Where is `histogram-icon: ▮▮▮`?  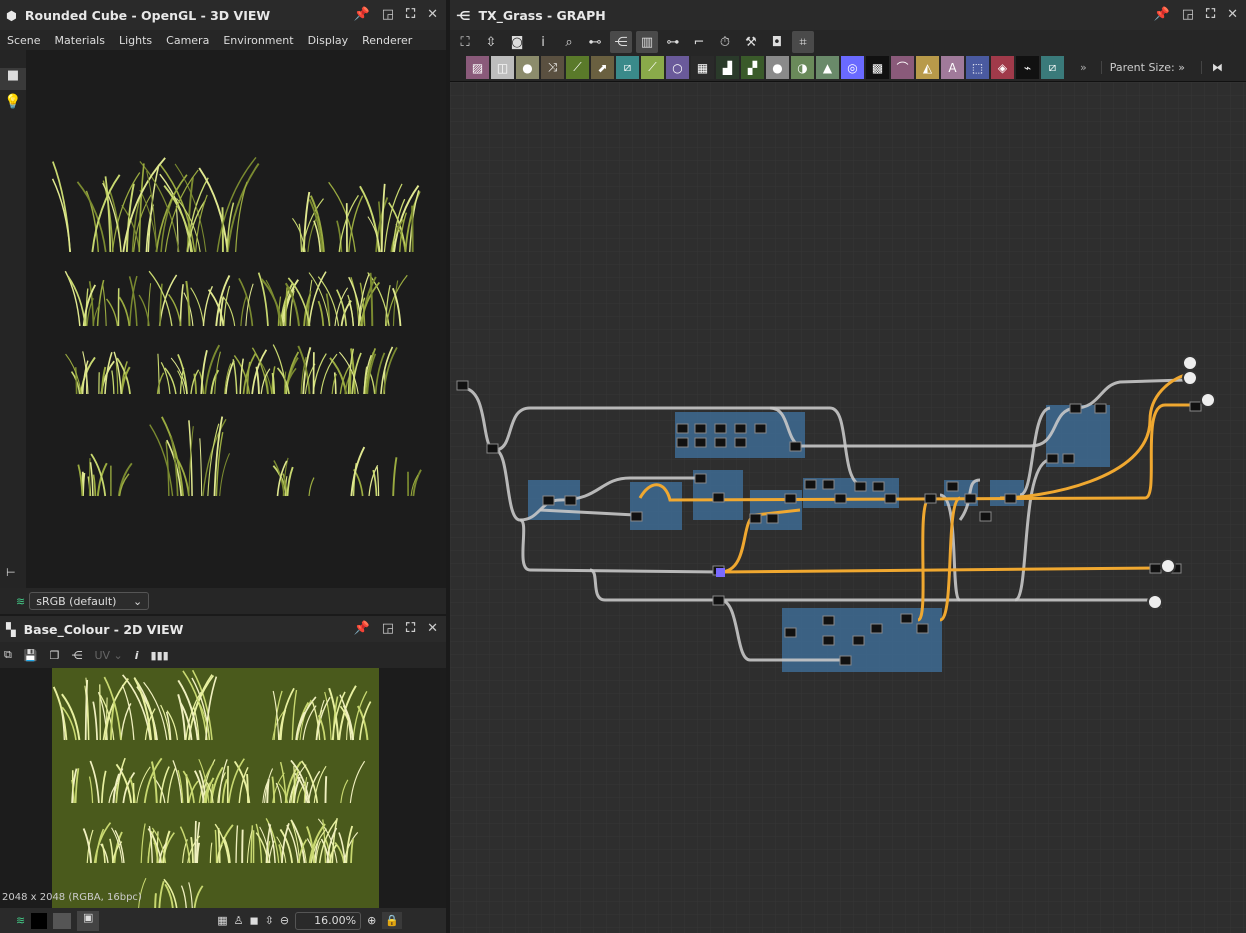
histogram-icon: ▮▮▮ is located at coordinates (160, 655).